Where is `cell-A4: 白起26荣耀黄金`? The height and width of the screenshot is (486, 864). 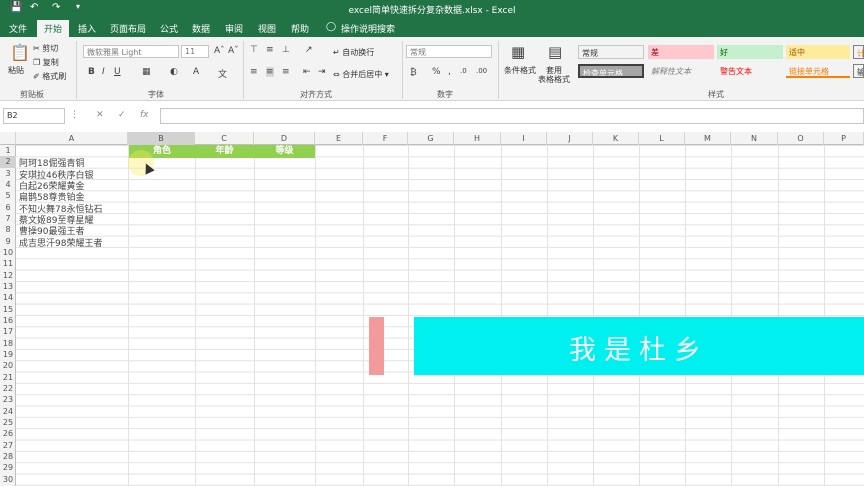
cell-A4: 白起26荣耀黄金 is located at coordinates (51, 187).